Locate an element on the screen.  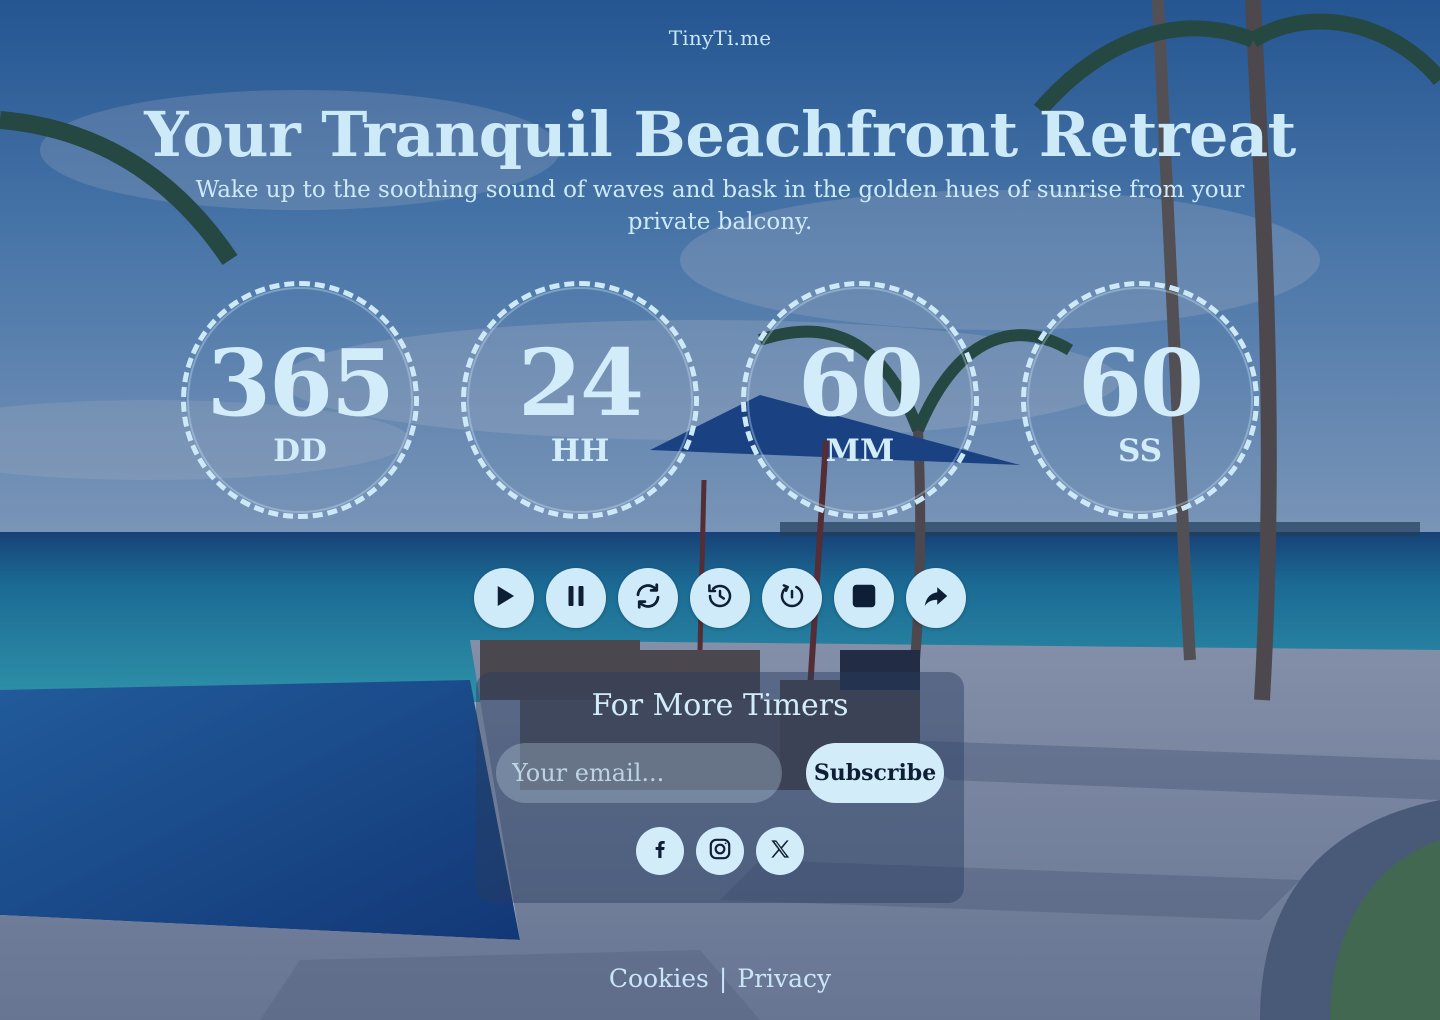
x-link is located at coordinates (780, 851).